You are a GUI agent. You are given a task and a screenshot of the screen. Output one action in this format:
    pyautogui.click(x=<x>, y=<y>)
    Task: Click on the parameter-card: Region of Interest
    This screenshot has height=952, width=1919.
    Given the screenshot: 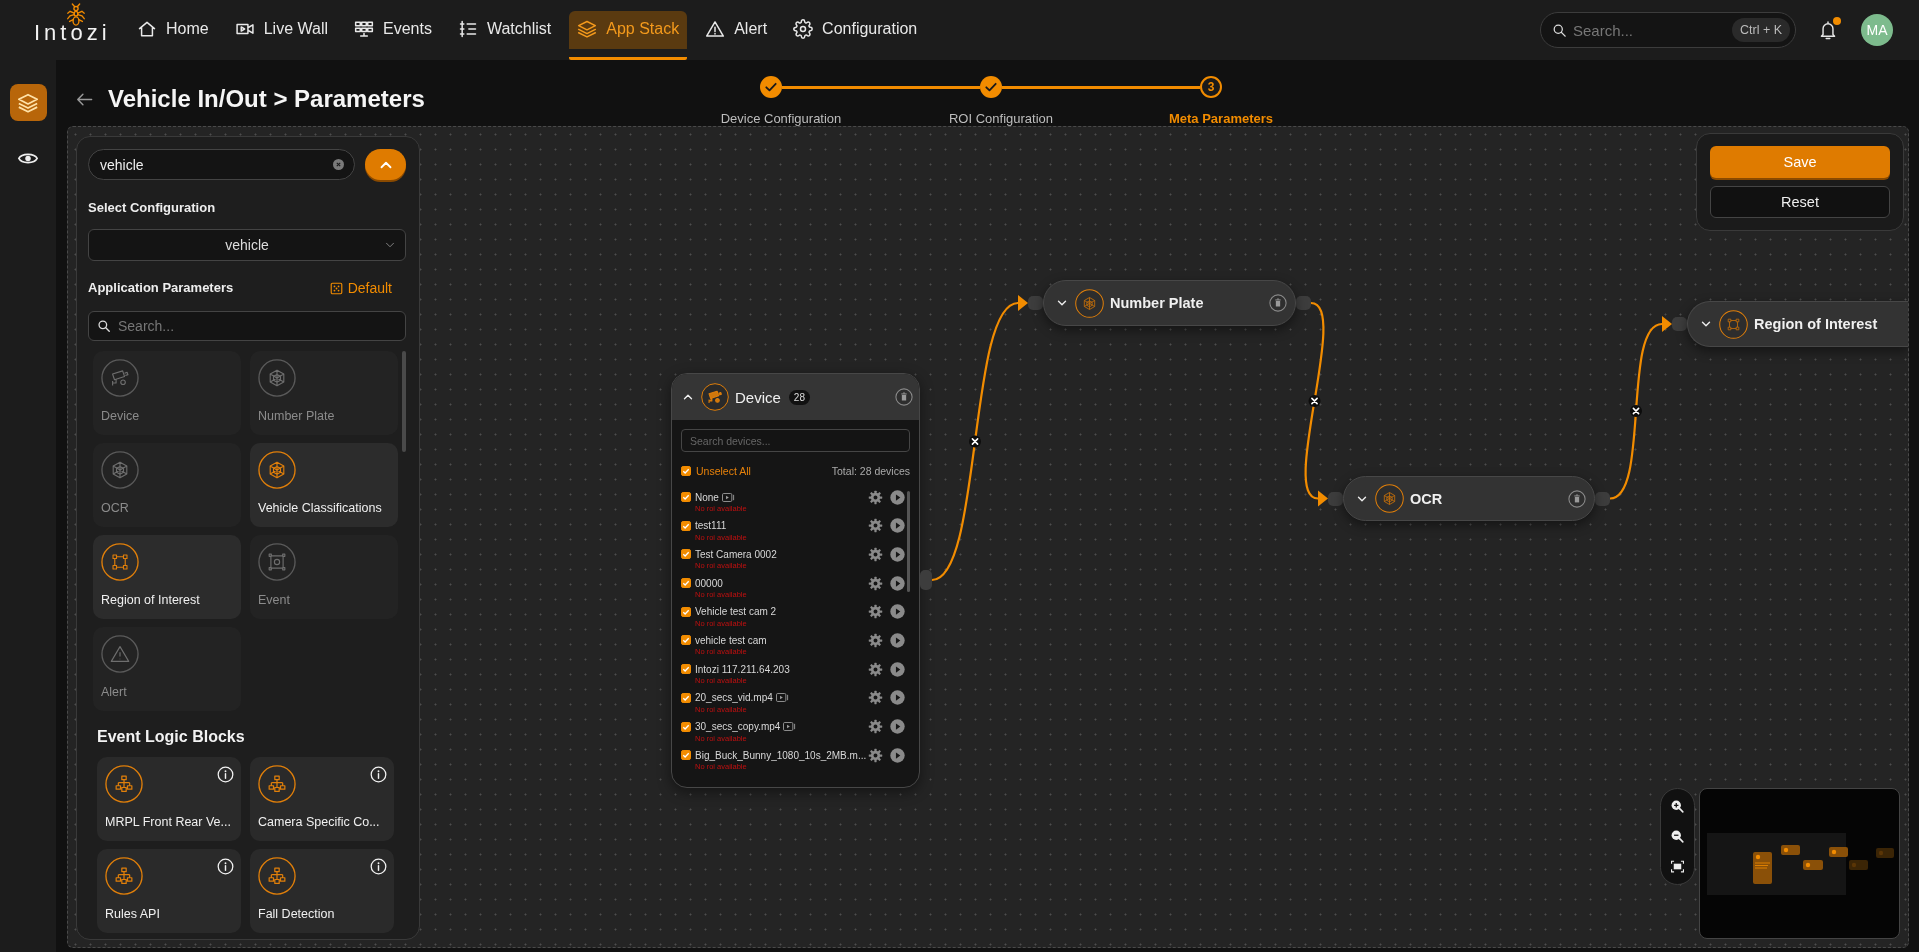 What is the action you would take?
    pyautogui.click(x=167, y=577)
    